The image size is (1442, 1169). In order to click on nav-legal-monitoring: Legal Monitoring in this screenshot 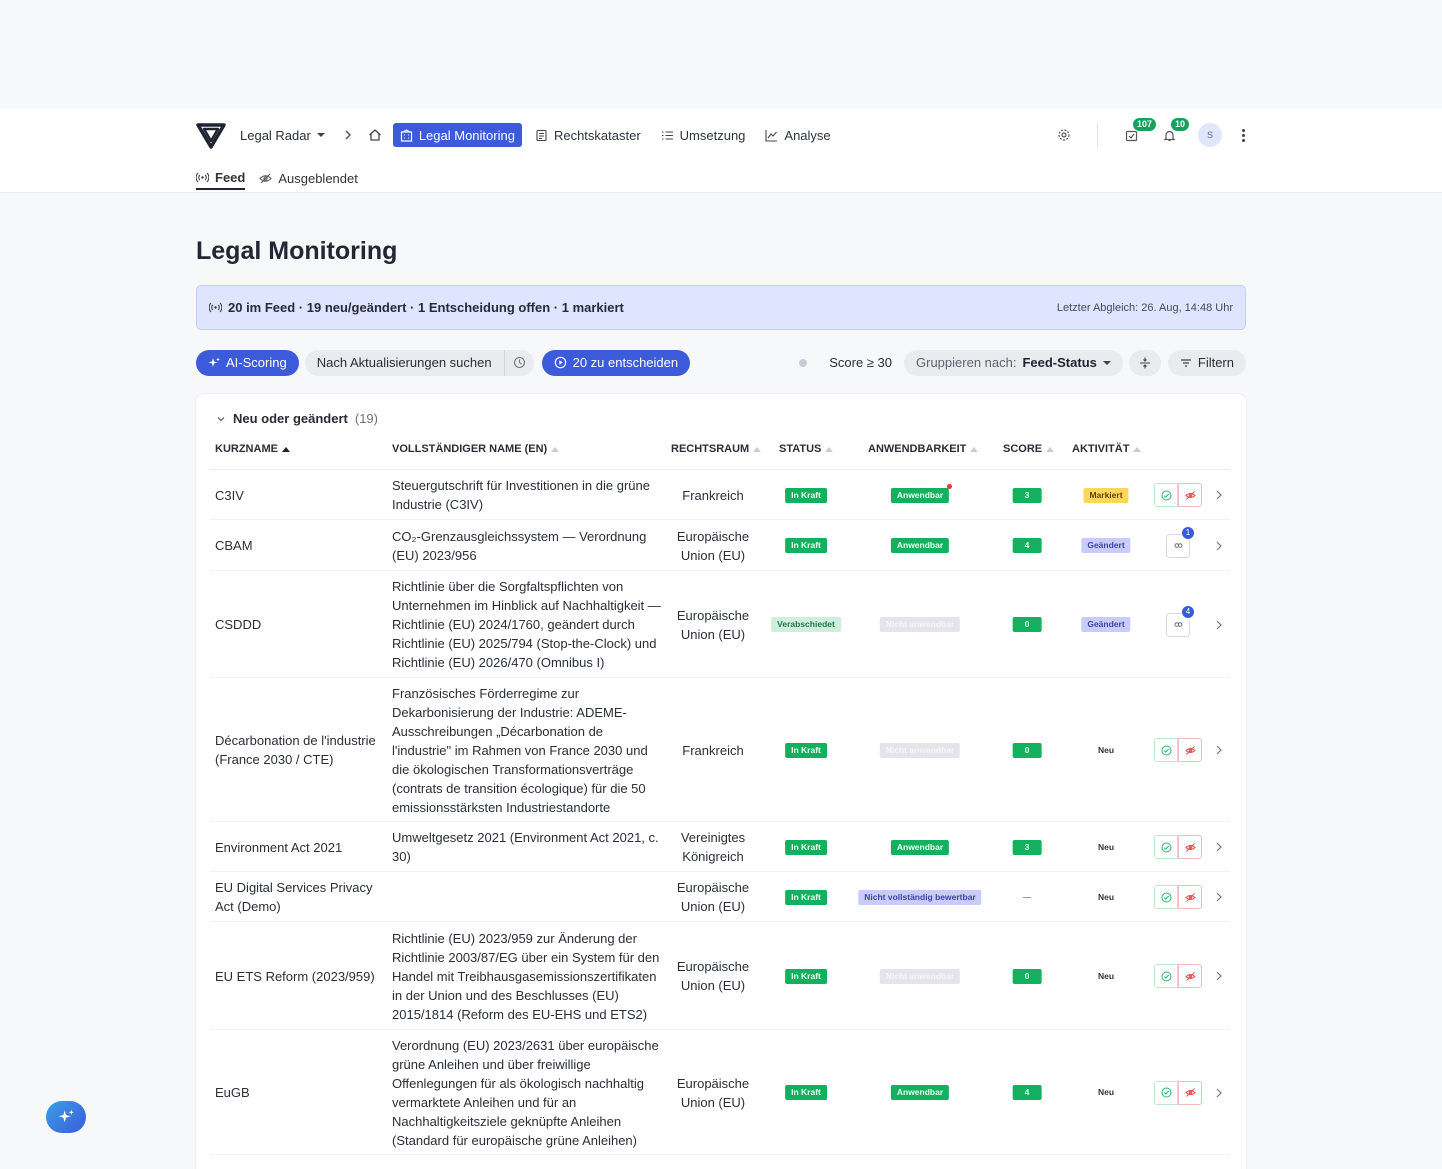, I will do `click(457, 135)`.